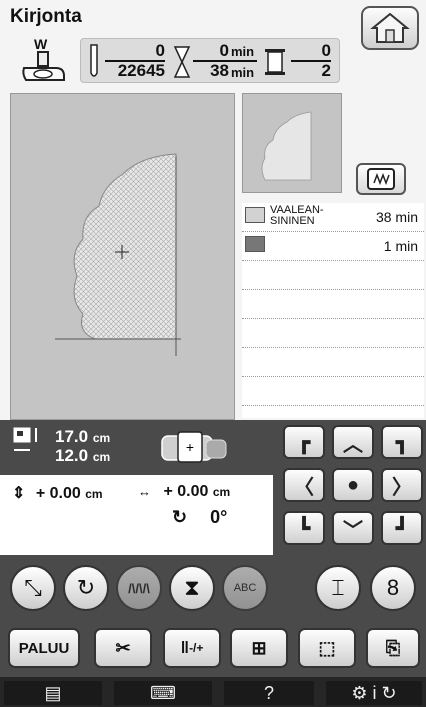 The width and height of the screenshot is (426, 707). I want to click on thread-cut-button: ✂, so click(123, 648).